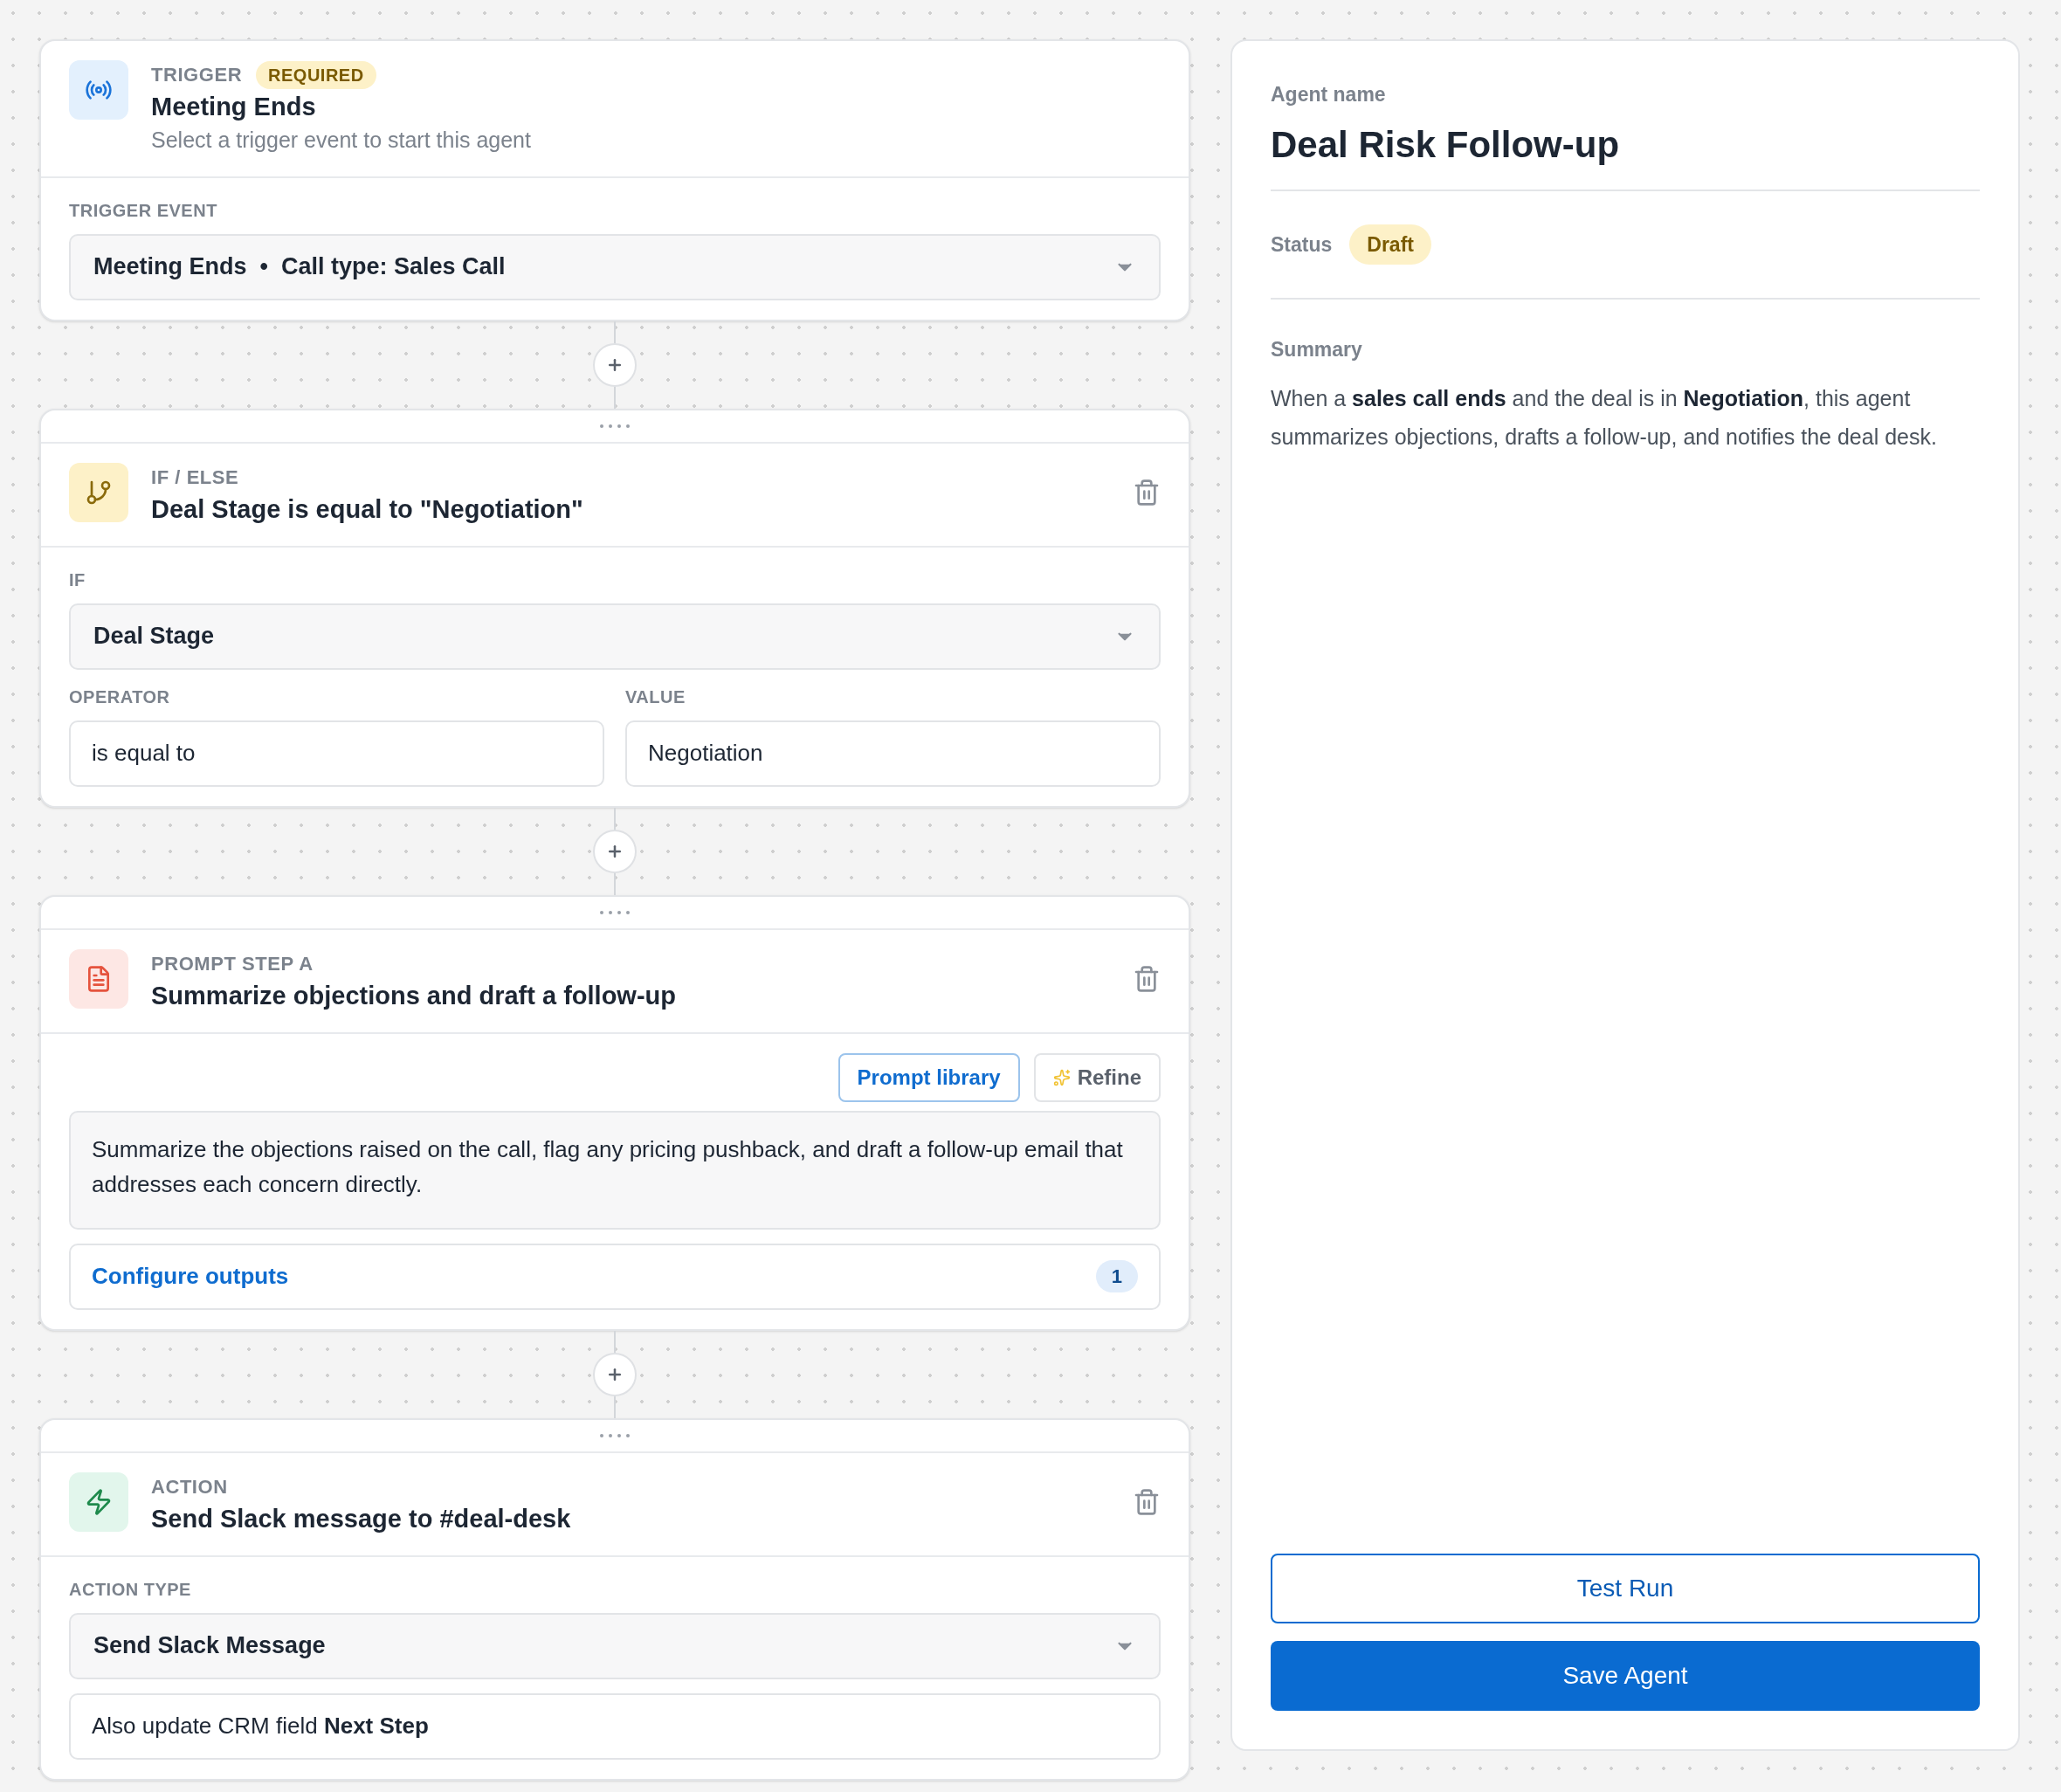 Image resolution: width=2061 pixels, height=1792 pixels. Describe the element at coordinates (336, 753) in the screenshot. I see `input-field: is equal to` at that location.